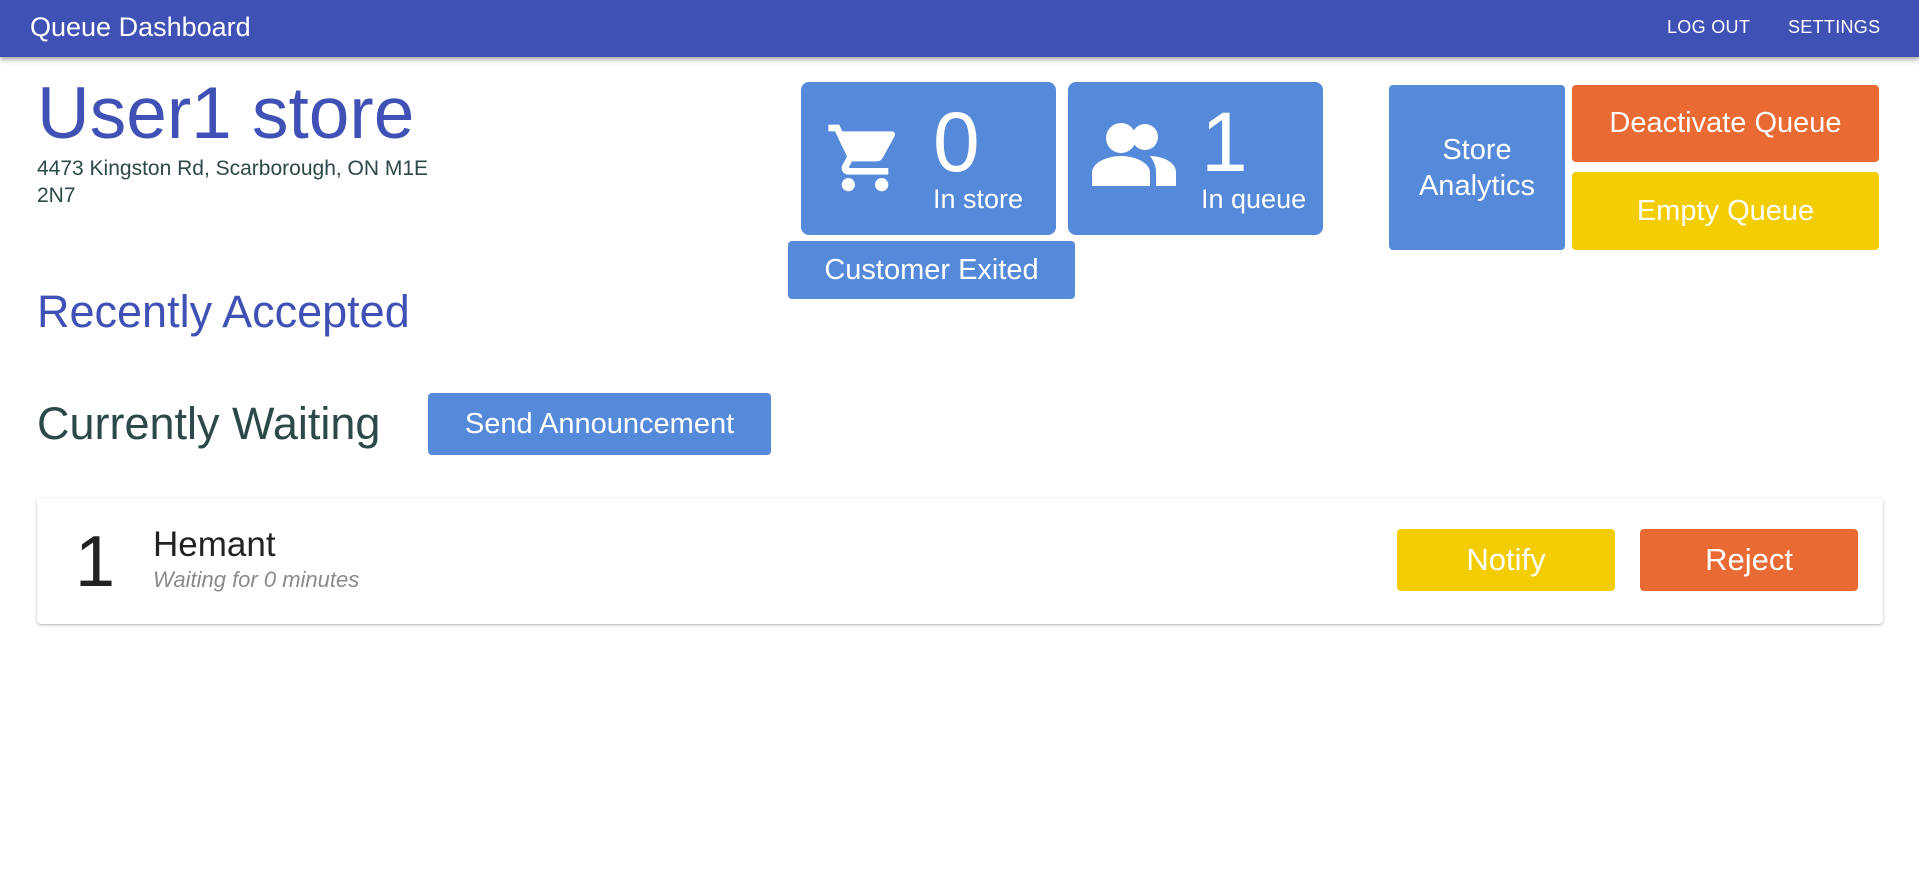  What do you see at coordinates (1725, 123) in the screenshot?
I see `deactivate-queue-button: Deactivate Queue` at bounding box center [1725, 123].